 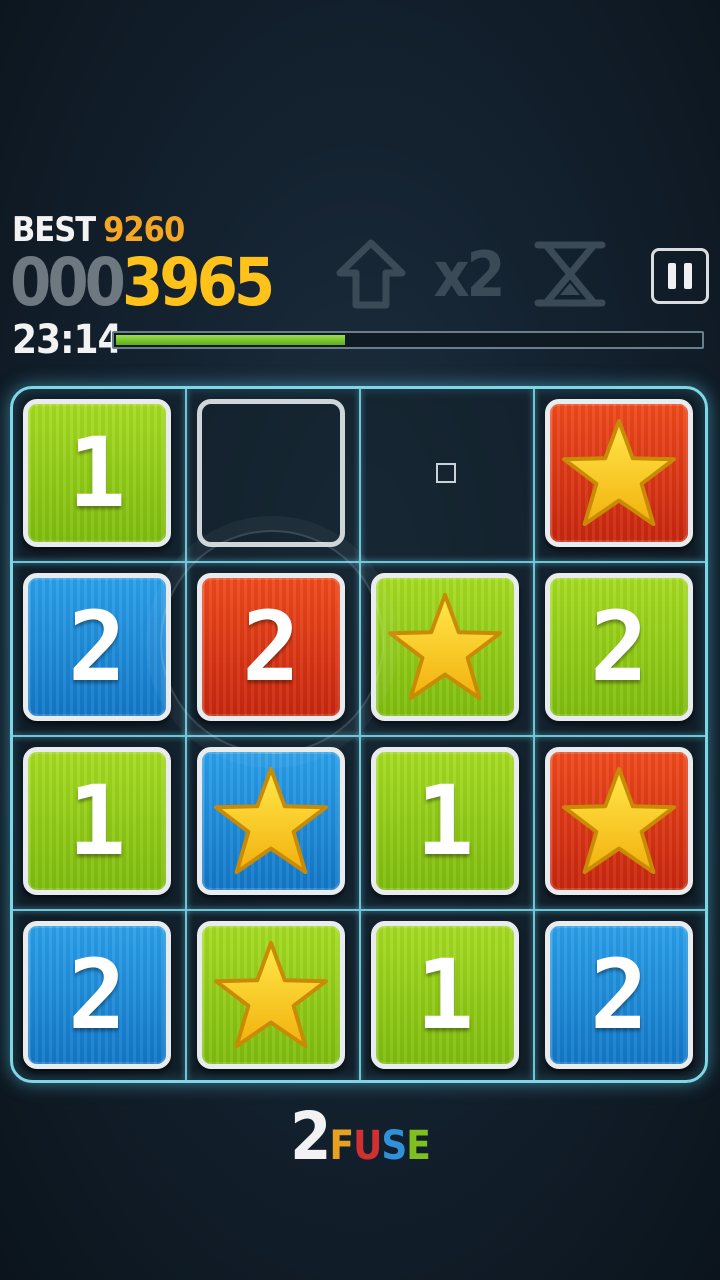 What do you see at coordinates (198, 282) in the screenshot?
I see `score-value: 3965` at bounding box center [198, 282].